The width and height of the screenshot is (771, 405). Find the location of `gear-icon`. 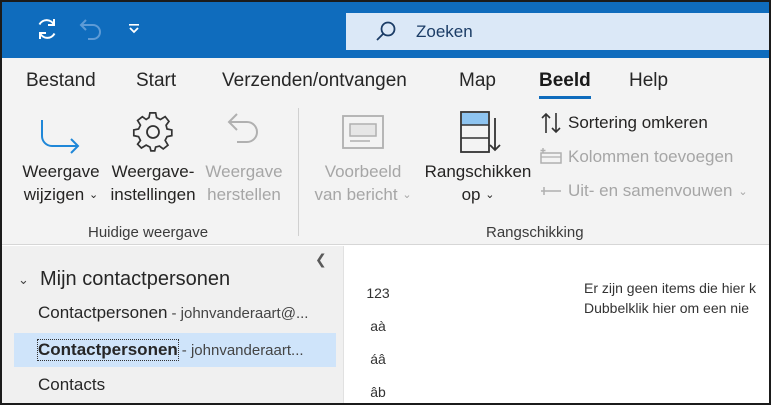

gear-icon is located at coordinates (152, 131).